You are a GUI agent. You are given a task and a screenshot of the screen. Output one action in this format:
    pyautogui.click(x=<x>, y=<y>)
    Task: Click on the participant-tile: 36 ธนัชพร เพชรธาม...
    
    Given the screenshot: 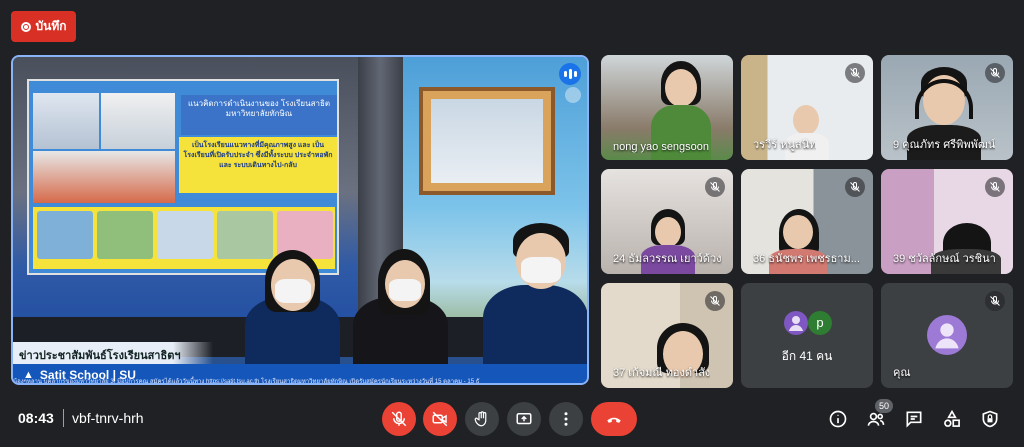 What is the action you would take?
    pyautogui.click(x=807, y=221)
    